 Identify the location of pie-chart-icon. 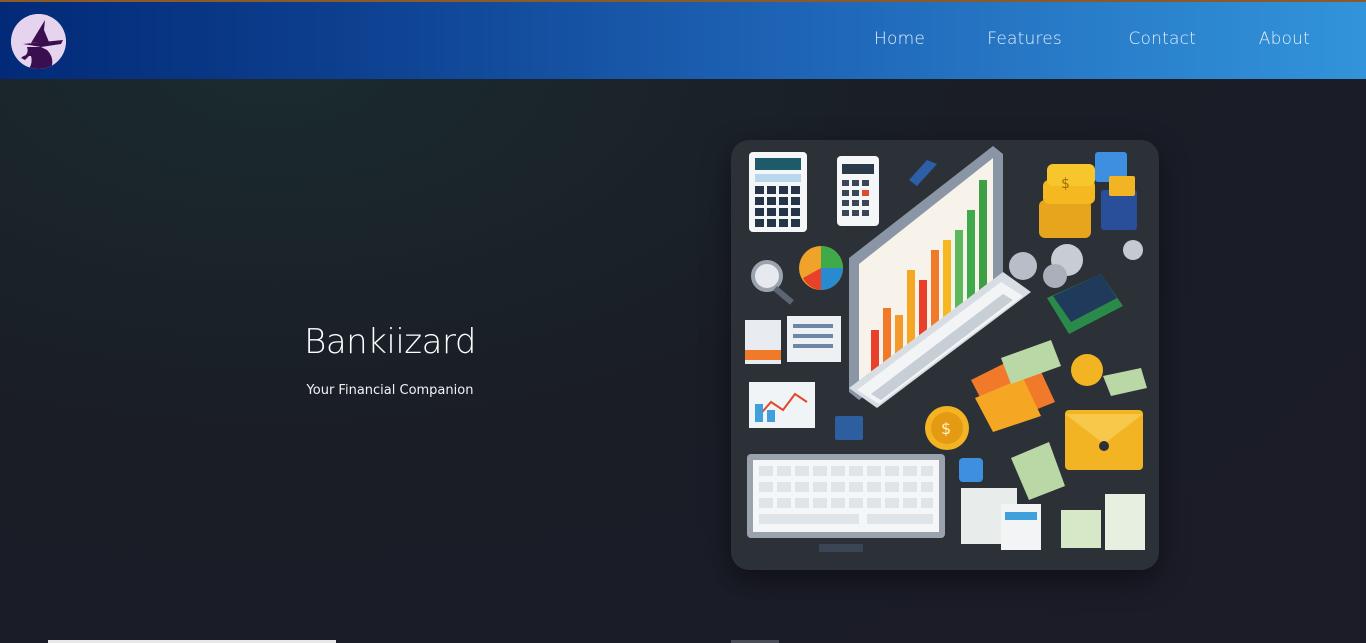
(821, 268).